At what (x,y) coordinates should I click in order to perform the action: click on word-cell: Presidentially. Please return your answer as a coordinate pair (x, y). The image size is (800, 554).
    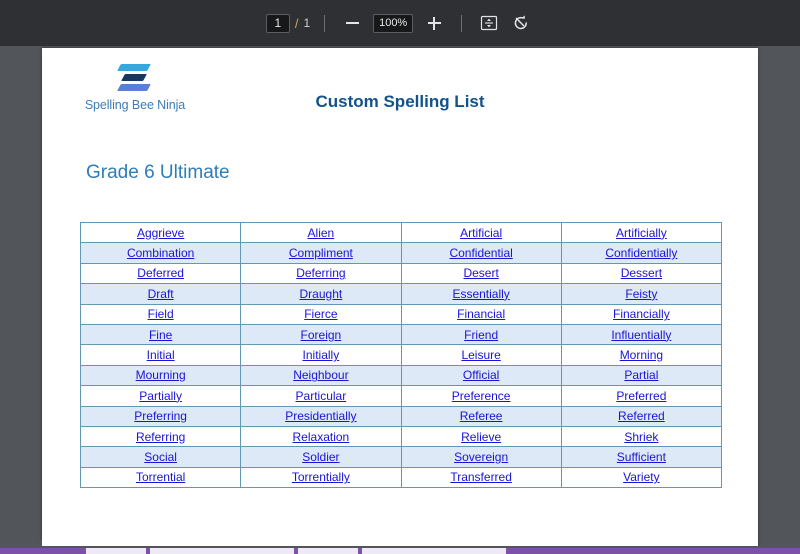
    Looking at the image, I should click on (321, 416).